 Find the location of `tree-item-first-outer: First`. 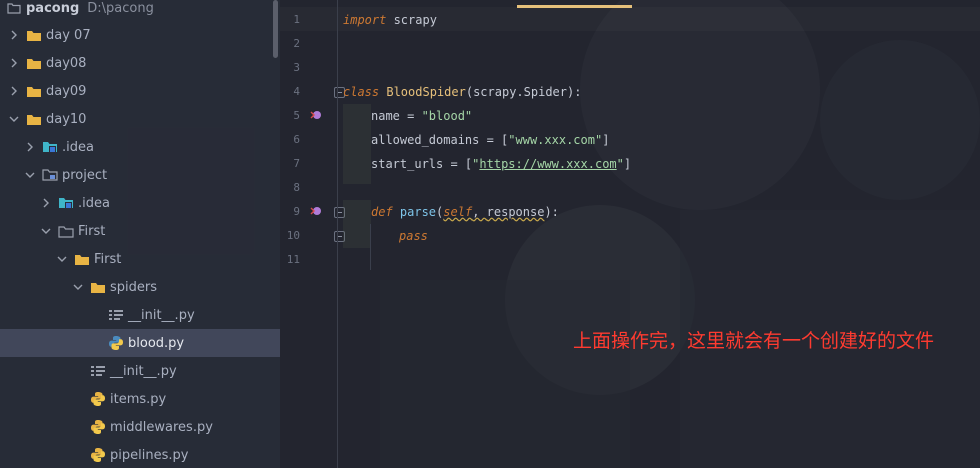

tree-item-first-outer: First is located at coordinates (140, 231).